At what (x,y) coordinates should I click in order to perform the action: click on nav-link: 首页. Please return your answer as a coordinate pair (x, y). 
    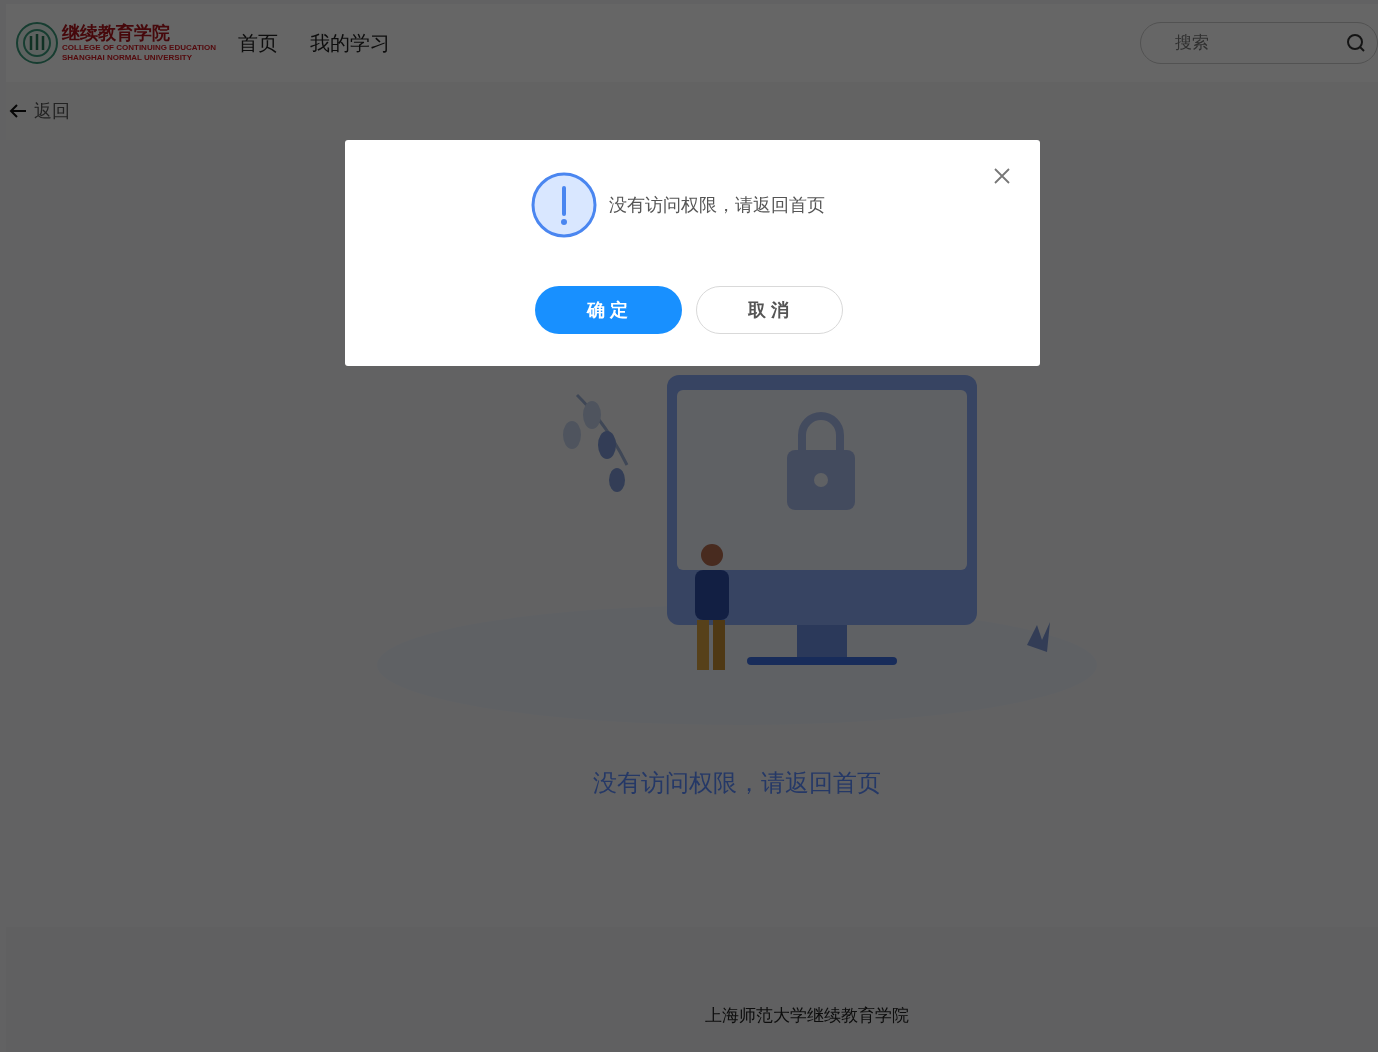
    Looking at the image, I should click on (258, 43).